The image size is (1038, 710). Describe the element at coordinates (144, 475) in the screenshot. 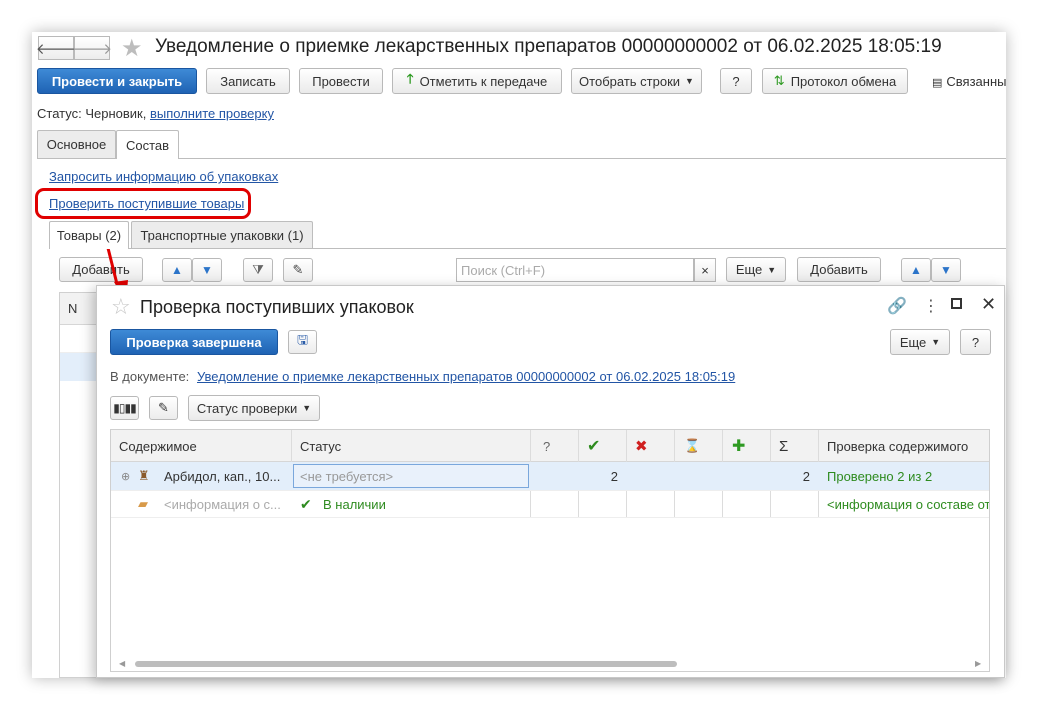

I see `medicine-bottle-icon: ♜` at that location.